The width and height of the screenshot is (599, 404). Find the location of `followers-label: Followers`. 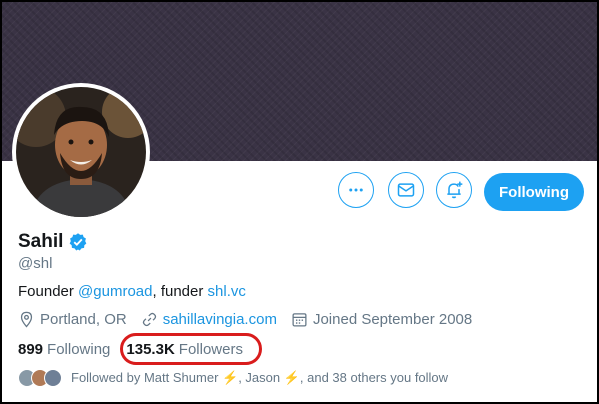

followers-label: Followers is located at coordinates (210, 349).